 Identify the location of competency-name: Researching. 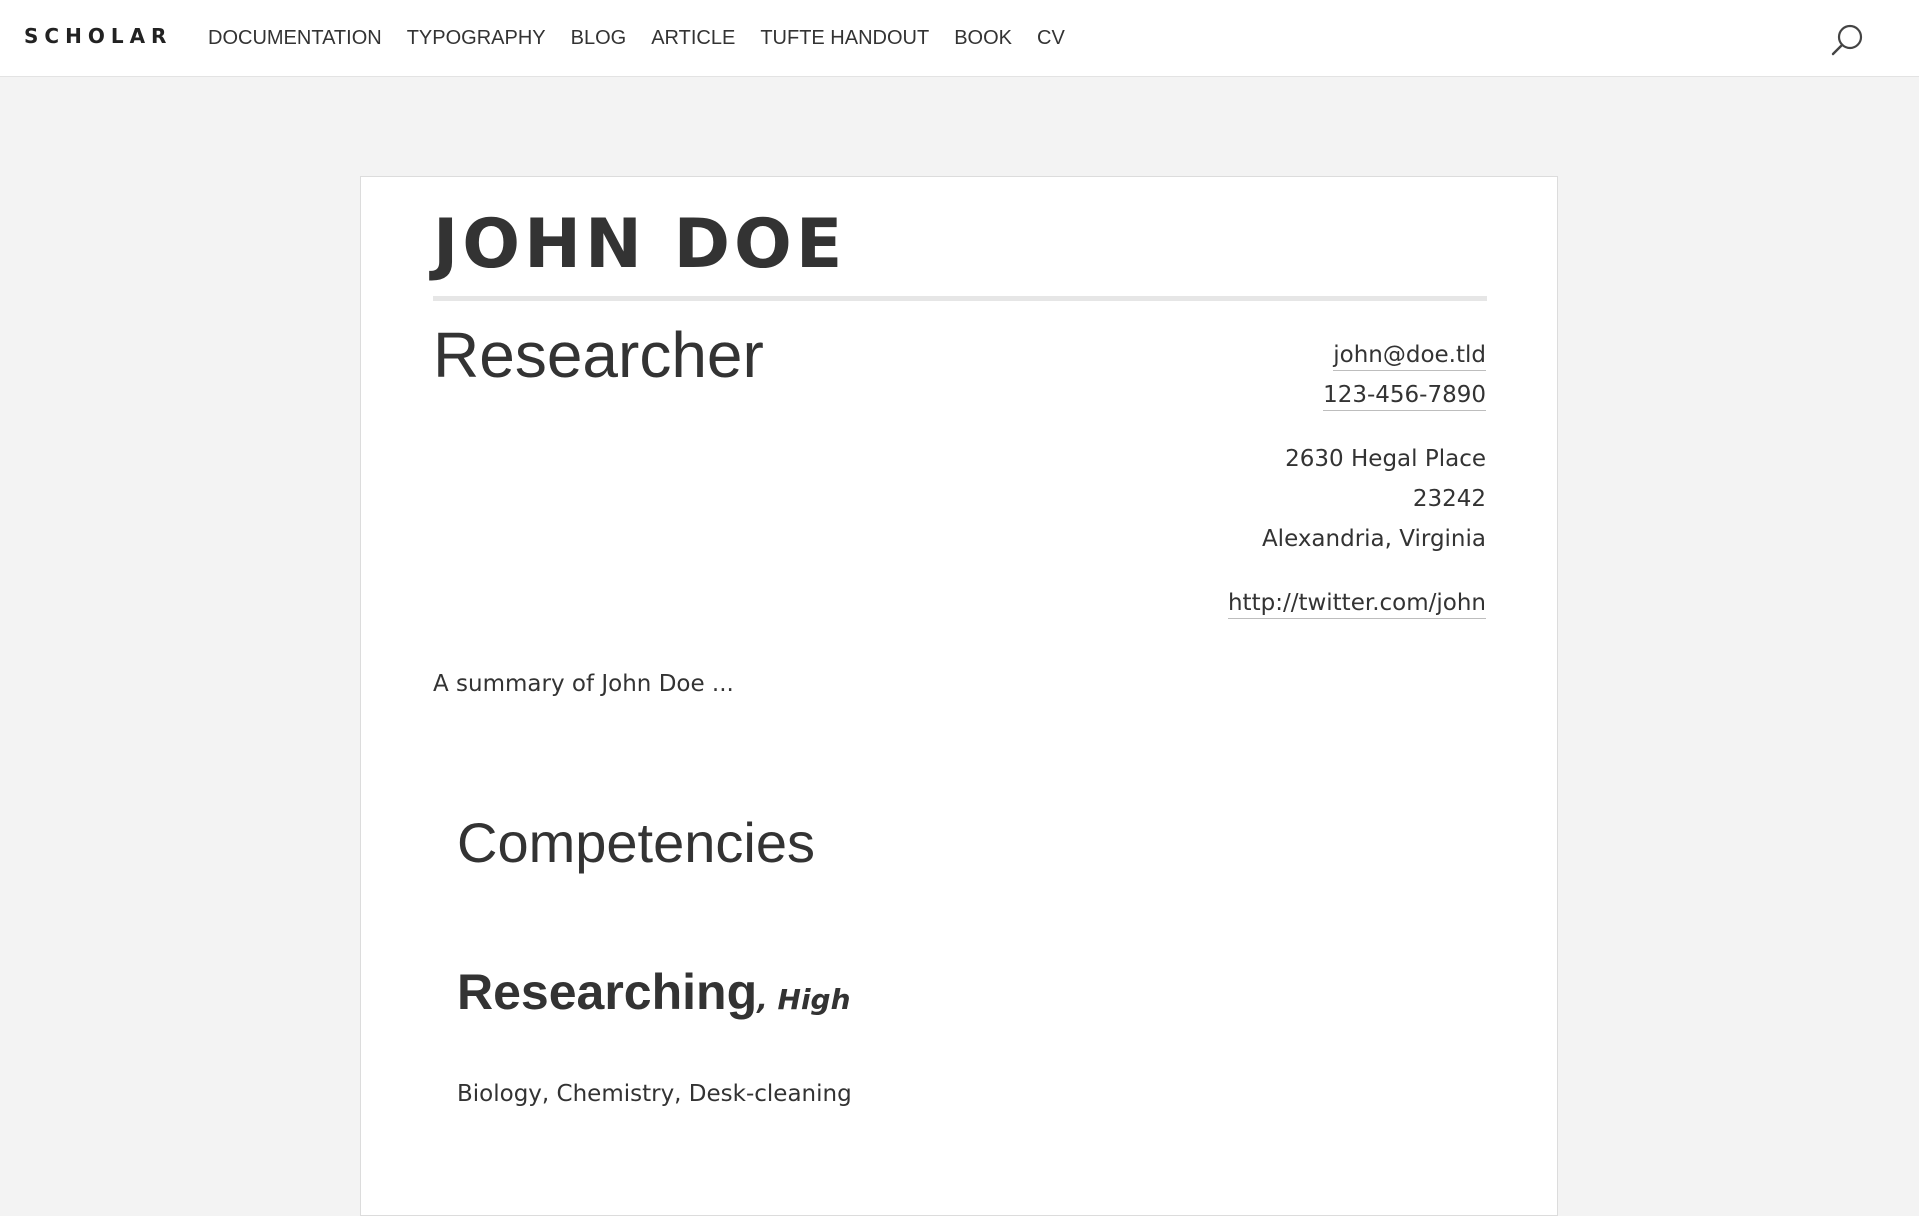
(607, 992).